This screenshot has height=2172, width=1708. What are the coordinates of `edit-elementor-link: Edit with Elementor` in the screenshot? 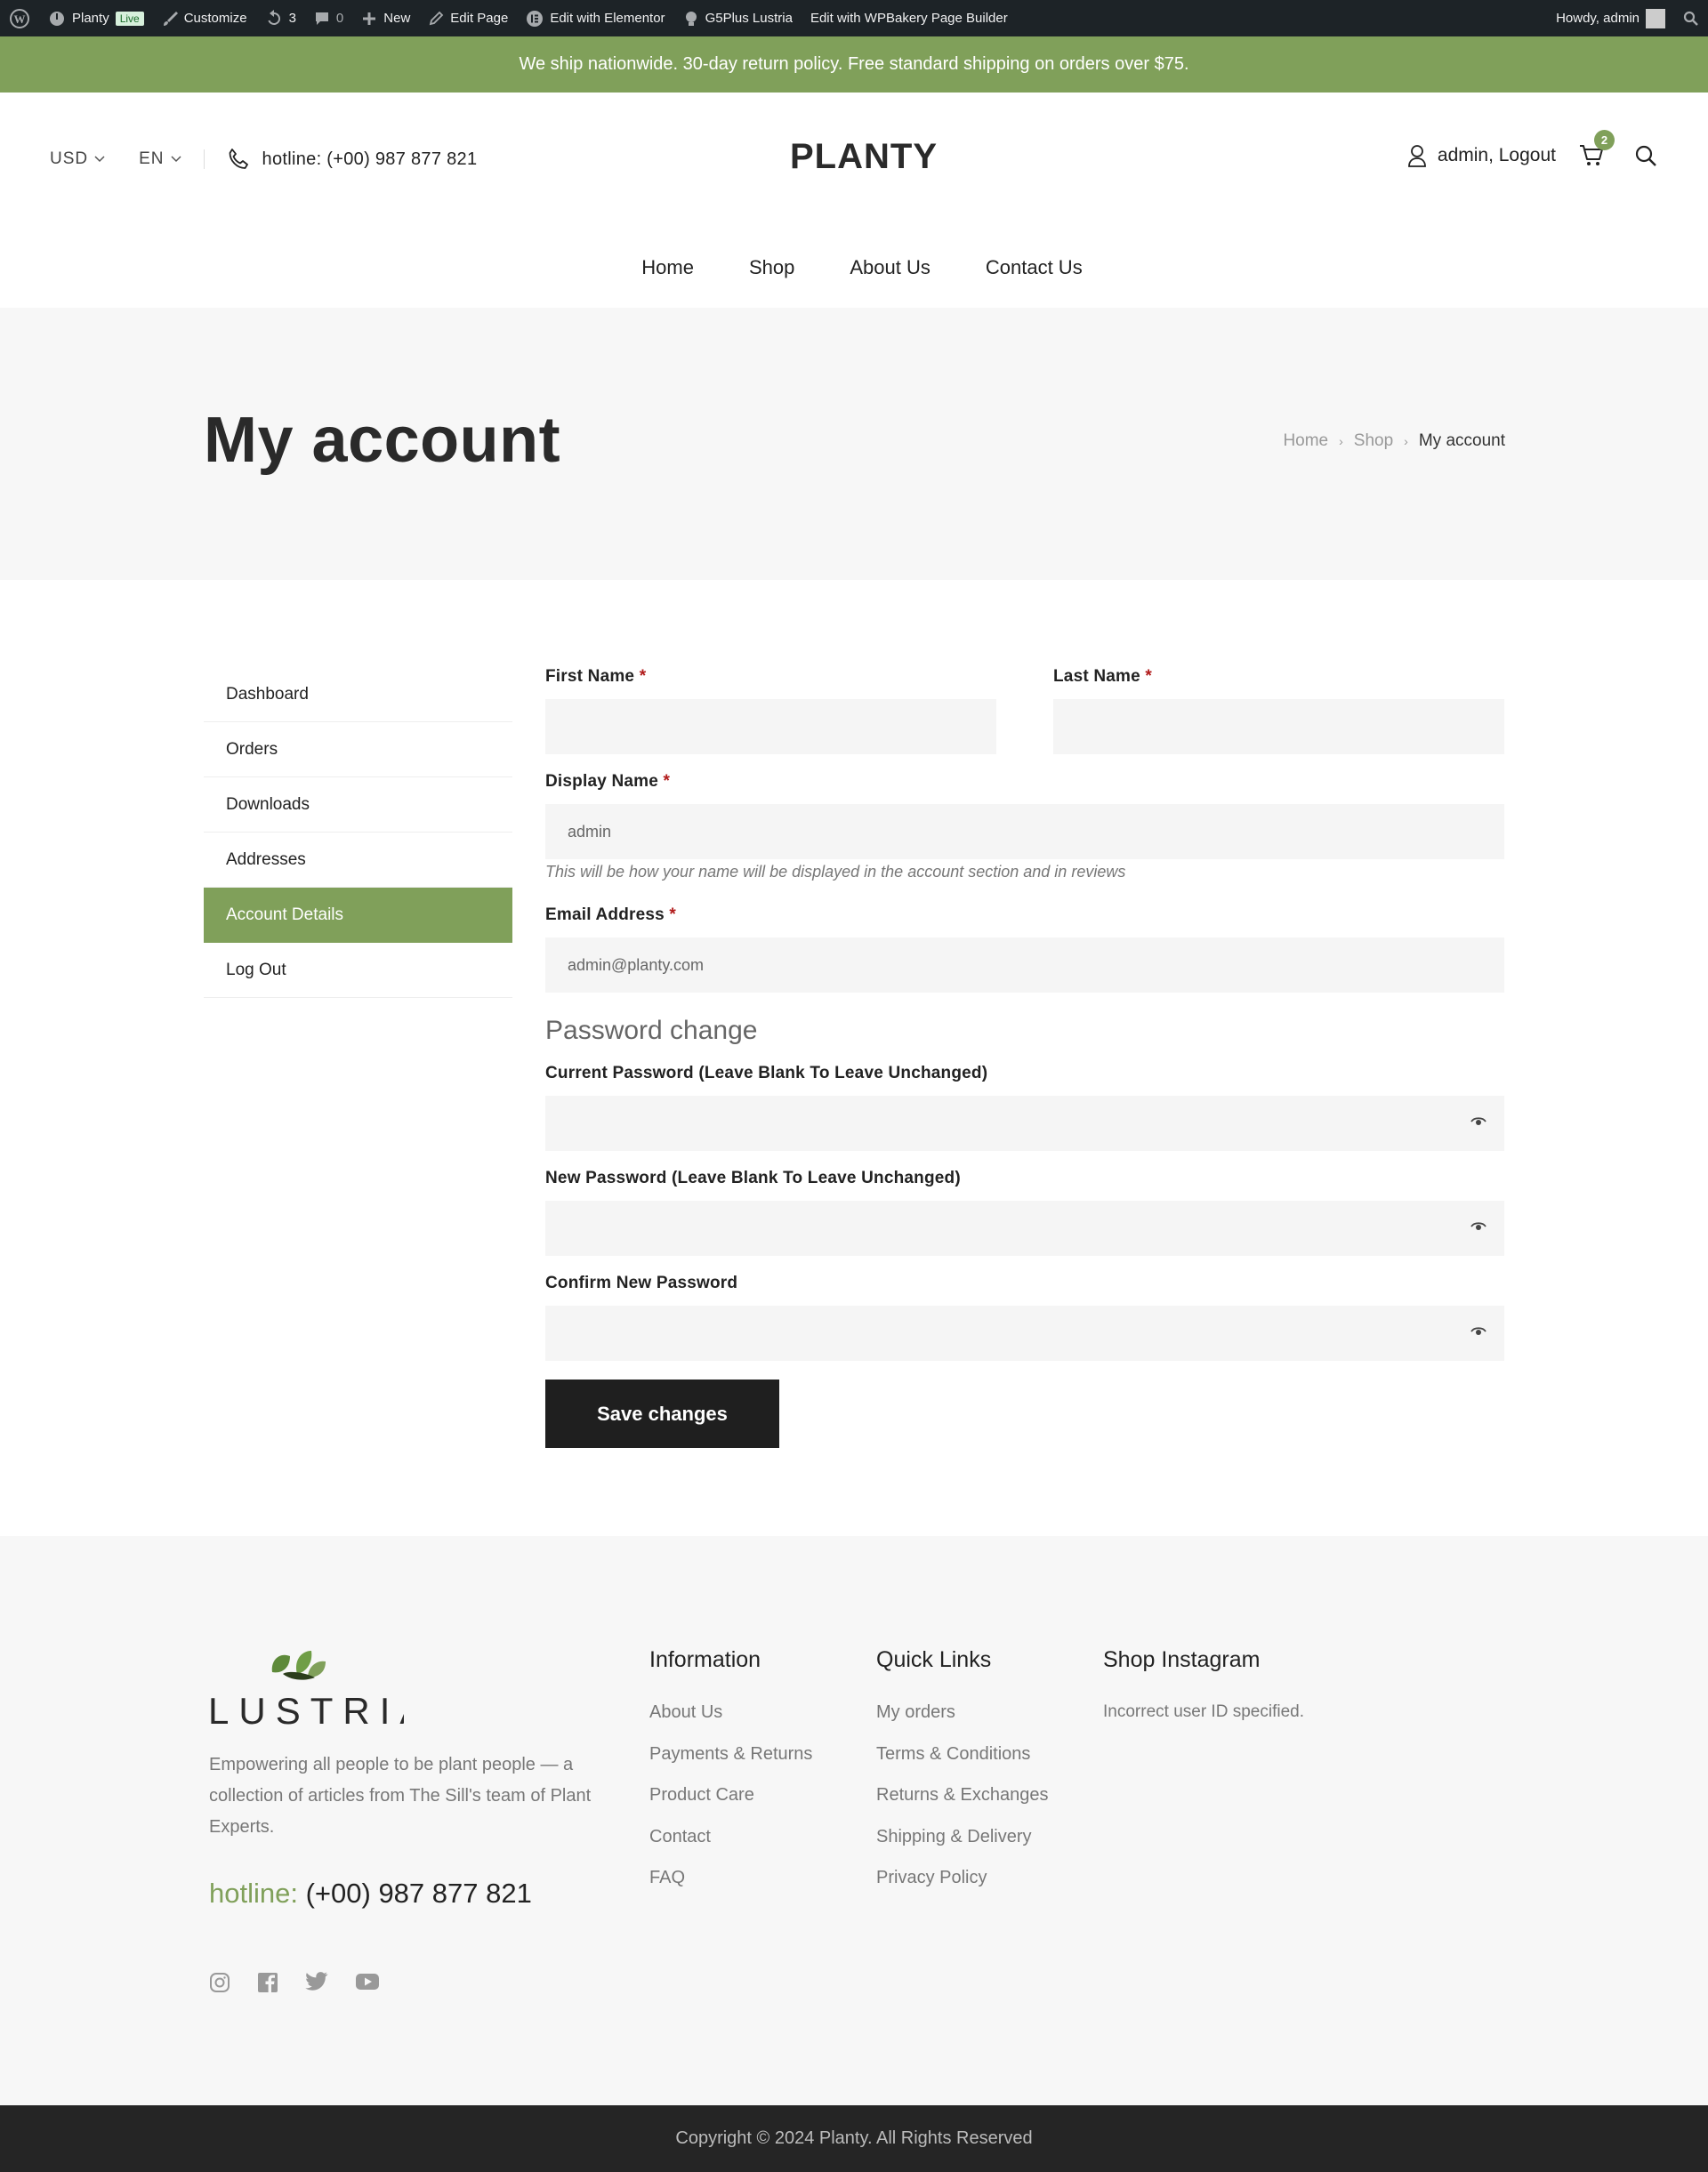 It's located at (595, 18).